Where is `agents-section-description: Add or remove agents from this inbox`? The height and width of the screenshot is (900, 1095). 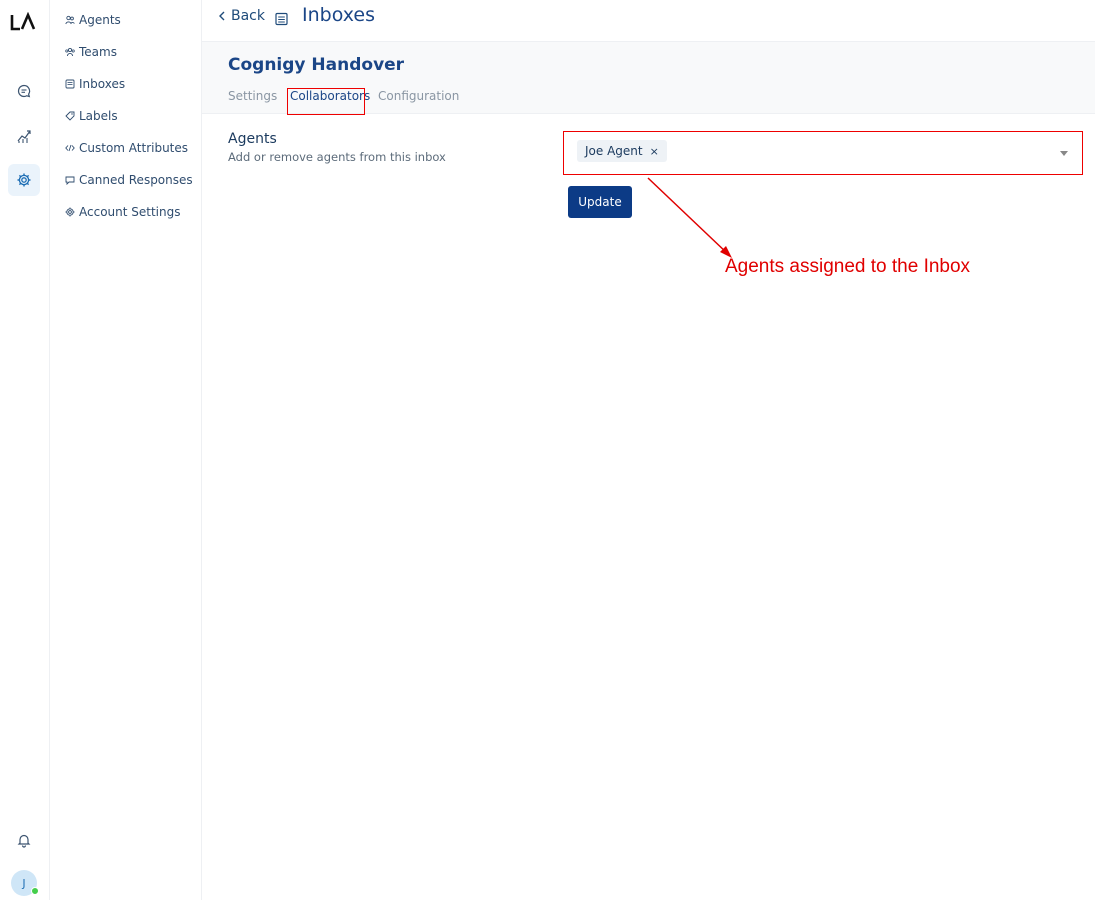
agents-section-description: Add or remove agents from this inbox is located at coordinates (337, 157).